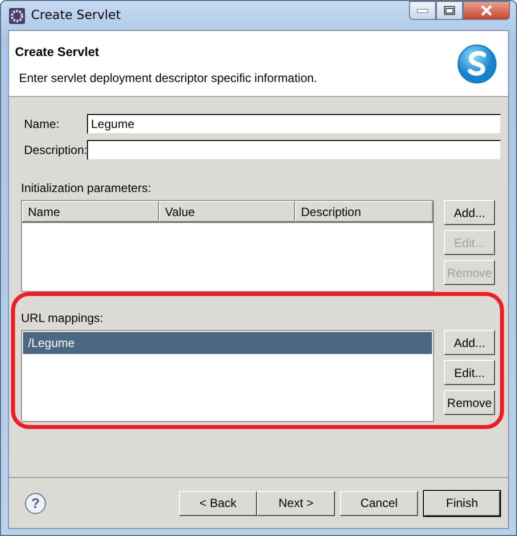 The width and height of the screenshot is (517, 536). I want to click on maximize-icon, so click(449, 10).